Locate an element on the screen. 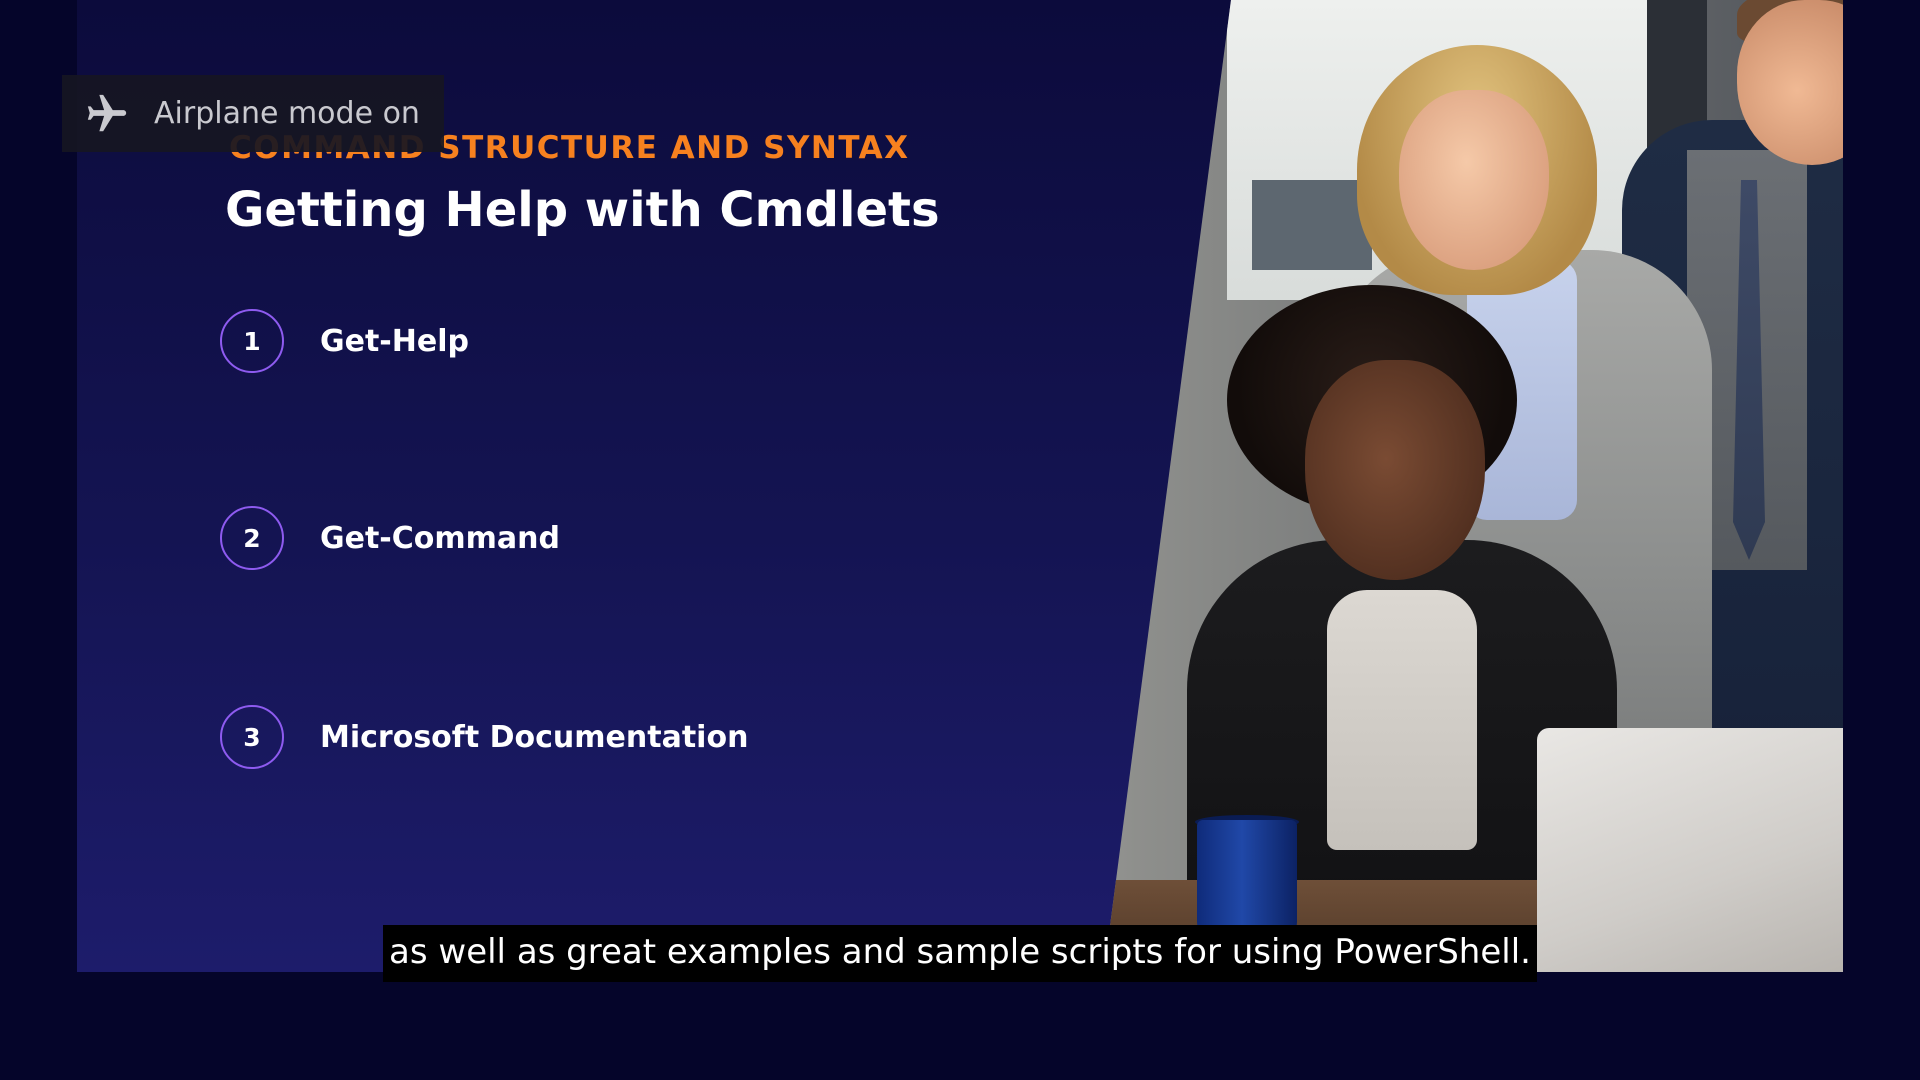 This screenshot has width=1920, height=1080. photo-woman-seated-top is located at coordinates (1402, 720).